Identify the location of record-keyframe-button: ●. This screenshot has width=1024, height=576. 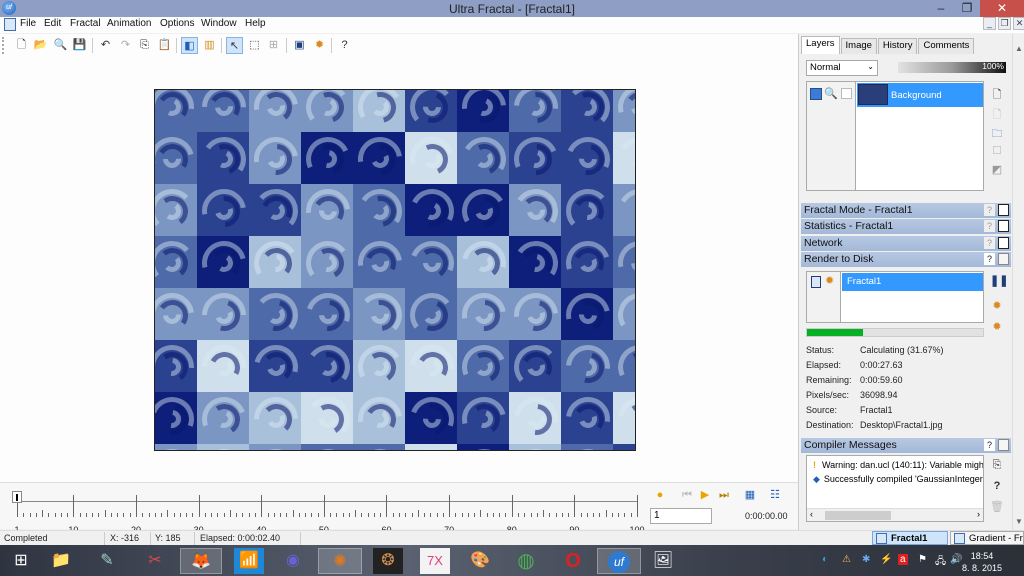
(660, 495).